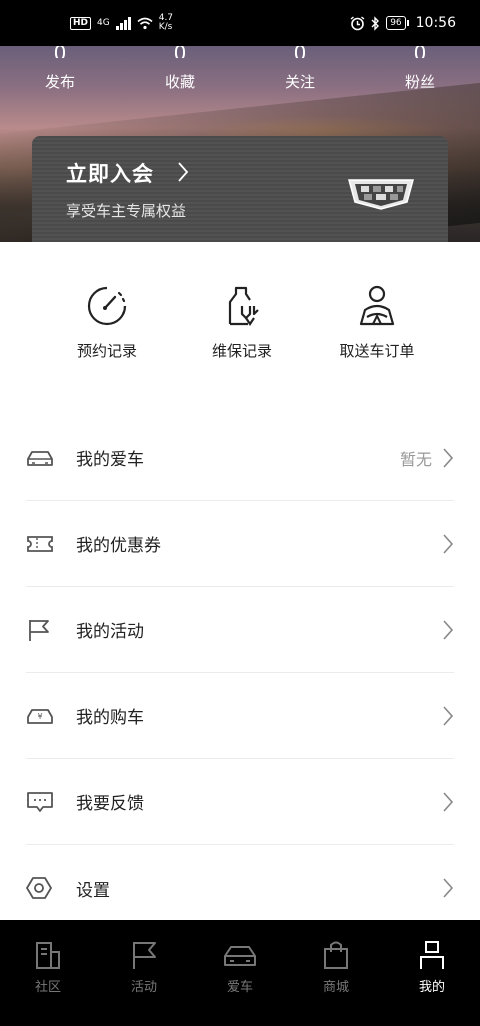 The width and height of the screenshot is (480, 1026). I want to click on wifi-icon, so click(145, 23).